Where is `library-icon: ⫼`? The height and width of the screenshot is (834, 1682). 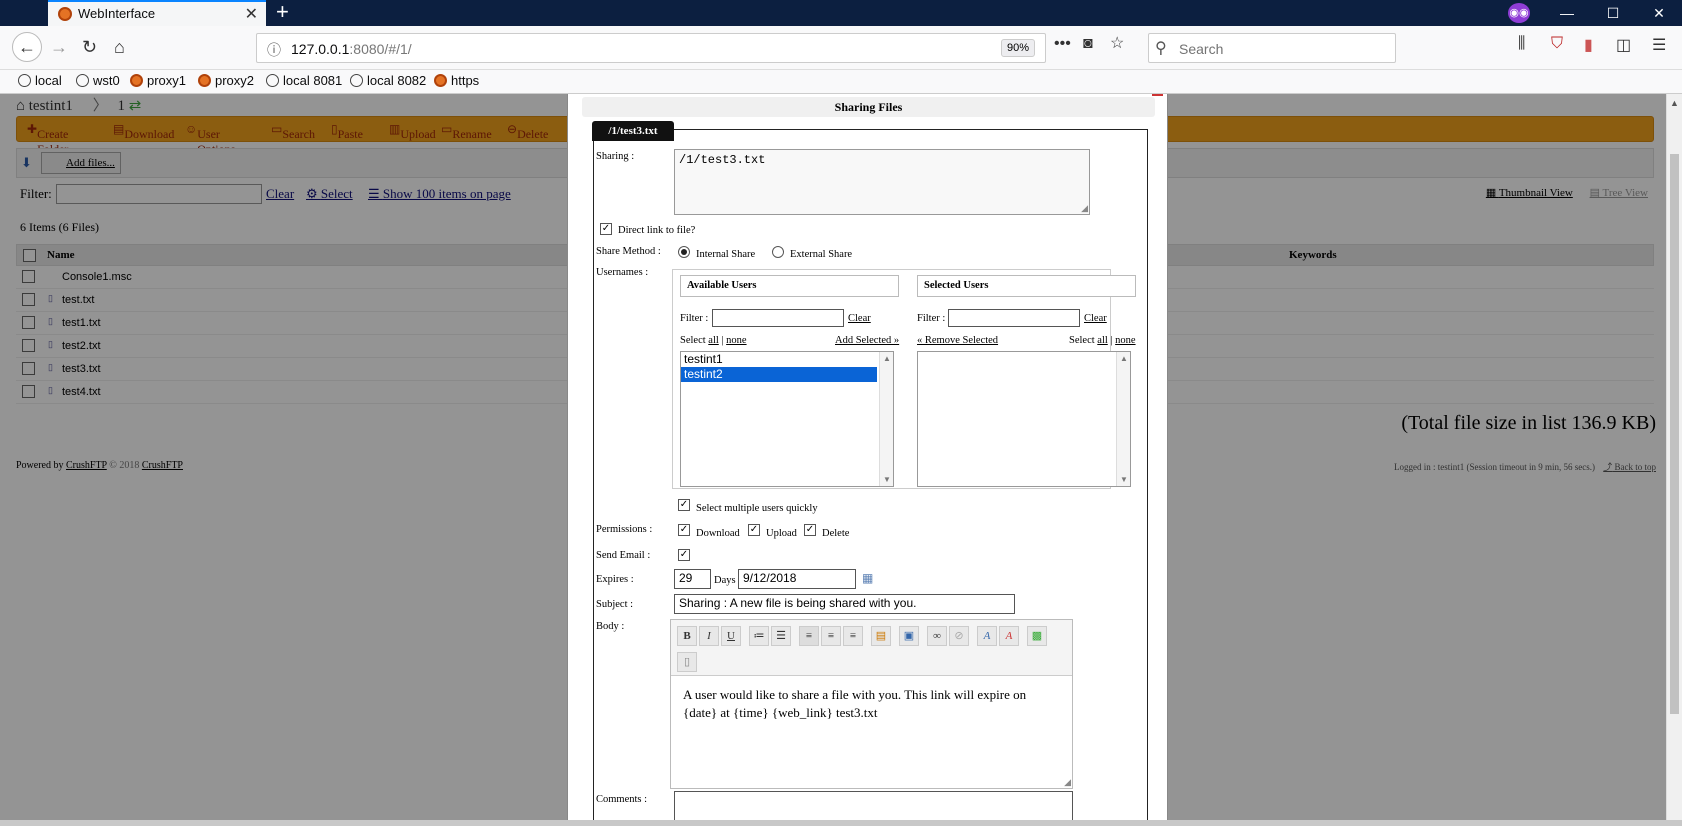 library-icon: ⫼ is located at coordinates (1521, 44).